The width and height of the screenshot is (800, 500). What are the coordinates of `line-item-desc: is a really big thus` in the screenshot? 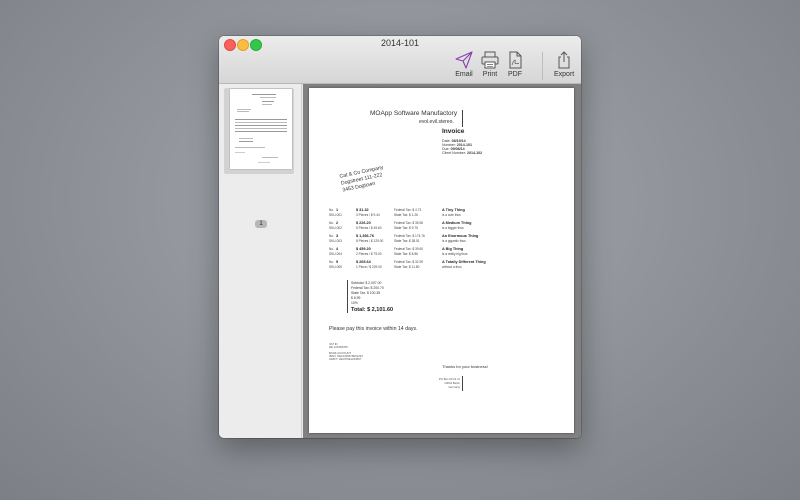 It's located at (455, 254).